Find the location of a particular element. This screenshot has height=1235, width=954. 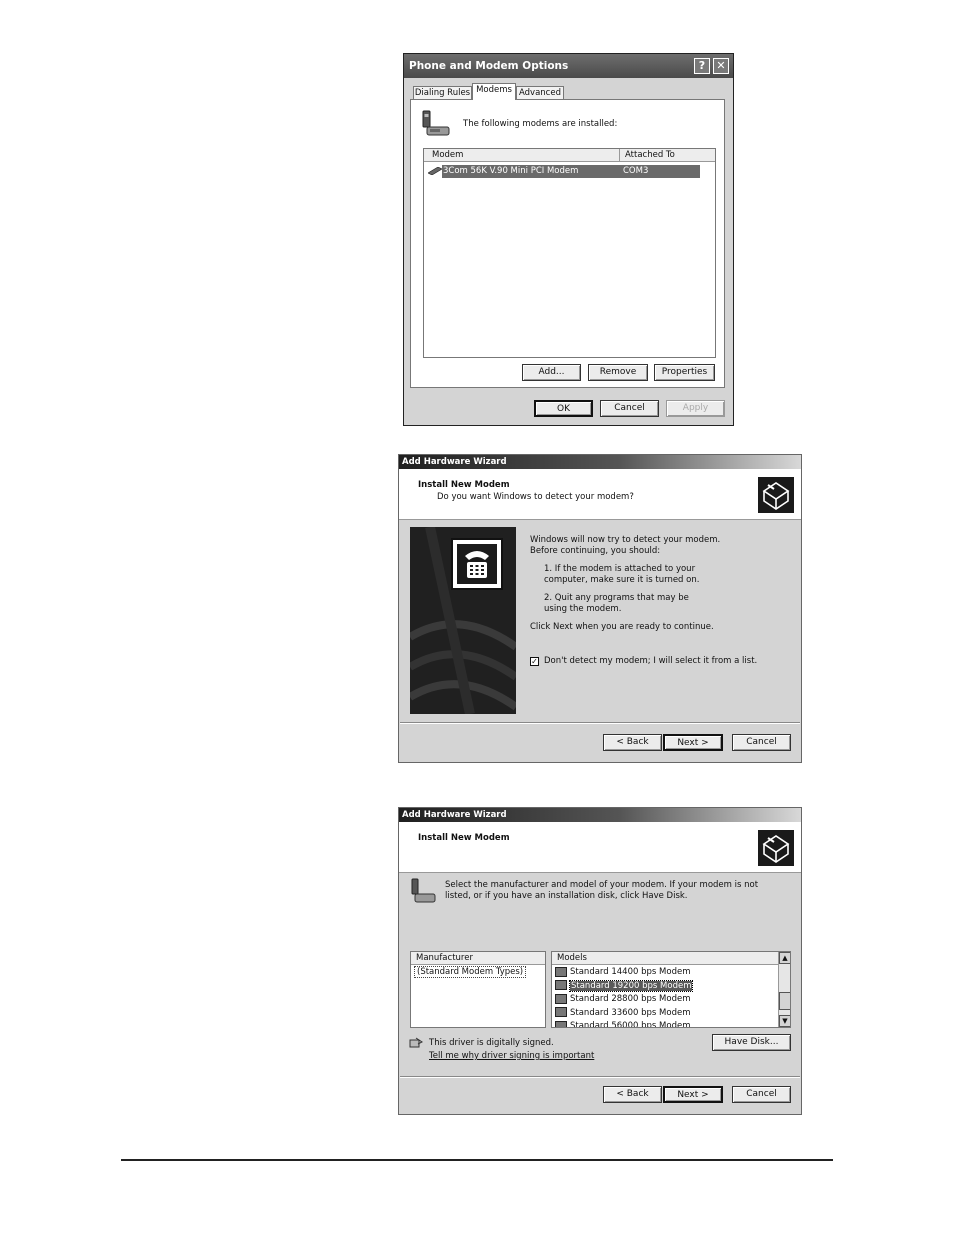

help-button: ? is located at coordinates (702, 66).